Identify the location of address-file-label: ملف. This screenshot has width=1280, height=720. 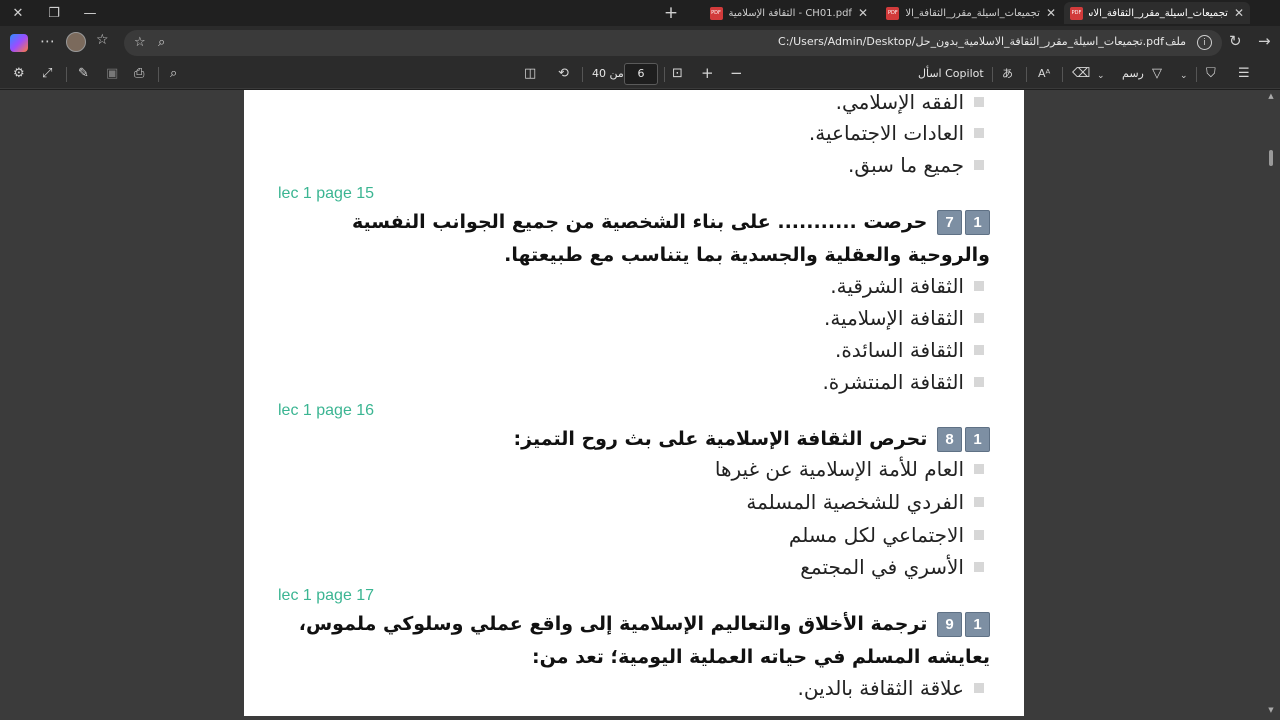
(1175, 41).